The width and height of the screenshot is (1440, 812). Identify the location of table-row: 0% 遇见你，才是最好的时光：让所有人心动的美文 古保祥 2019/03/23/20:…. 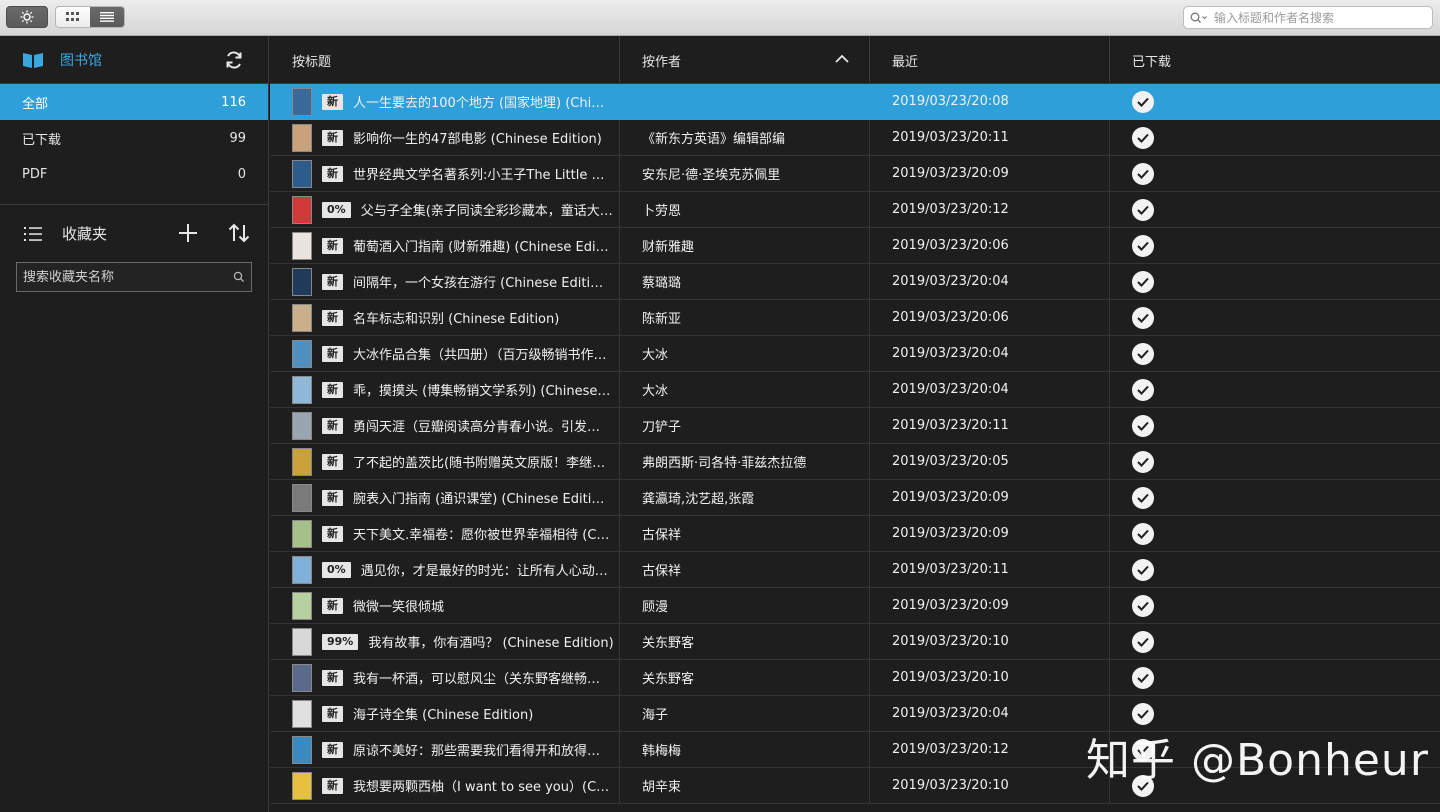
(855, 569).